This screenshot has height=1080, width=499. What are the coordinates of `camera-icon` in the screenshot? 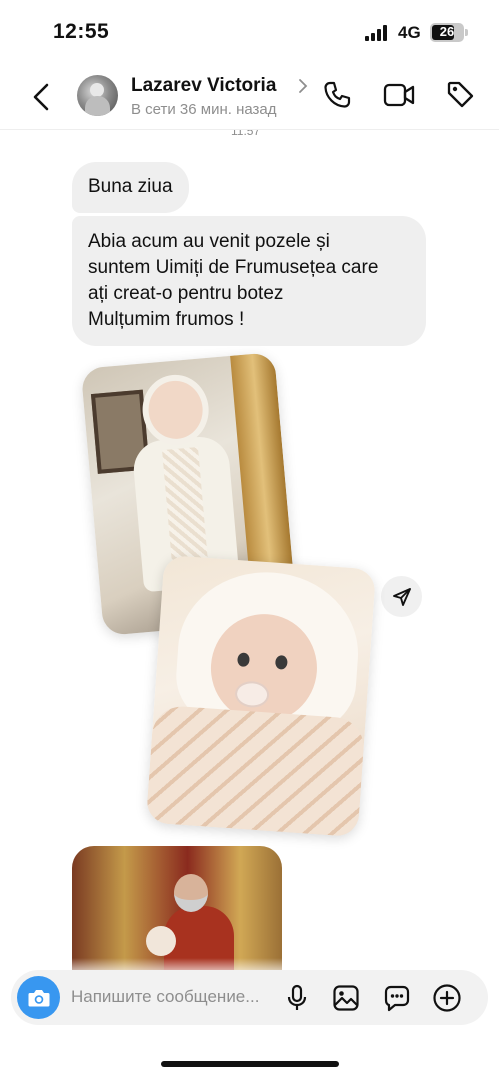 It's located at (38, 997).